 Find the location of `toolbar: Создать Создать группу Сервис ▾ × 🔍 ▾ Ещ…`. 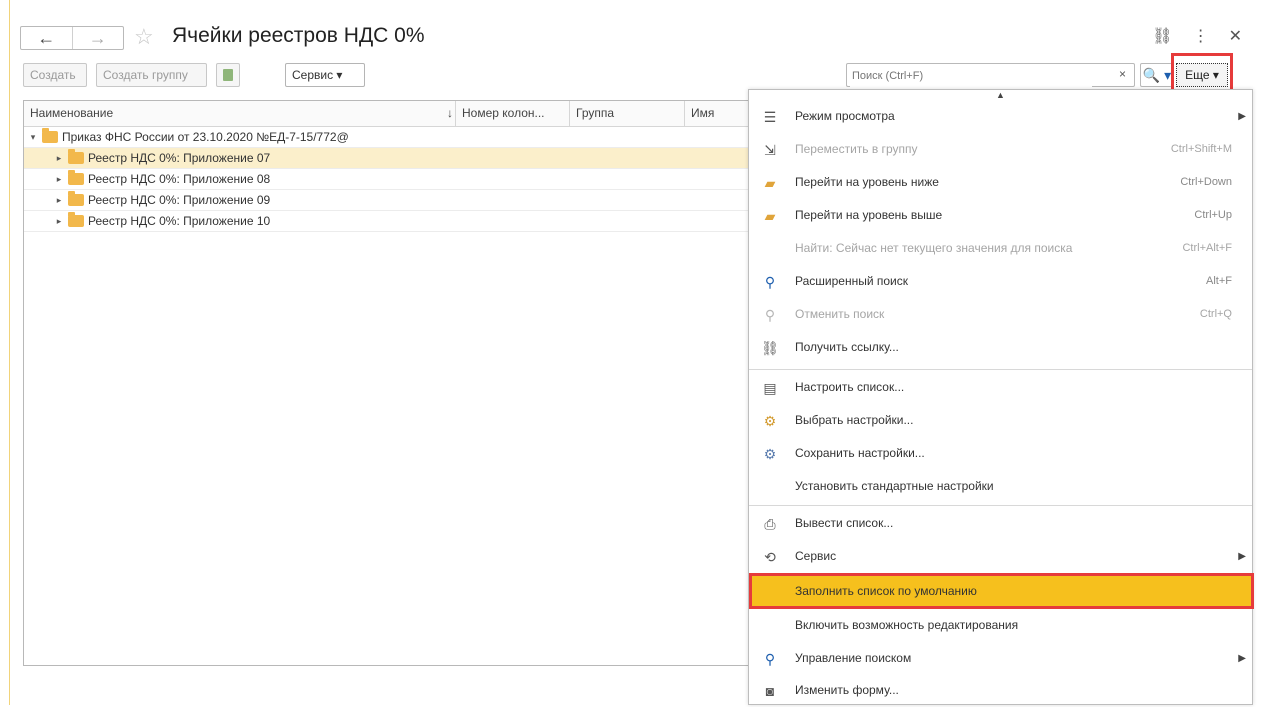

toolbar: Создать Создать группу Сервис ▾ × 🔍 ▾ Ещ… is located at coordinates (638, 74).